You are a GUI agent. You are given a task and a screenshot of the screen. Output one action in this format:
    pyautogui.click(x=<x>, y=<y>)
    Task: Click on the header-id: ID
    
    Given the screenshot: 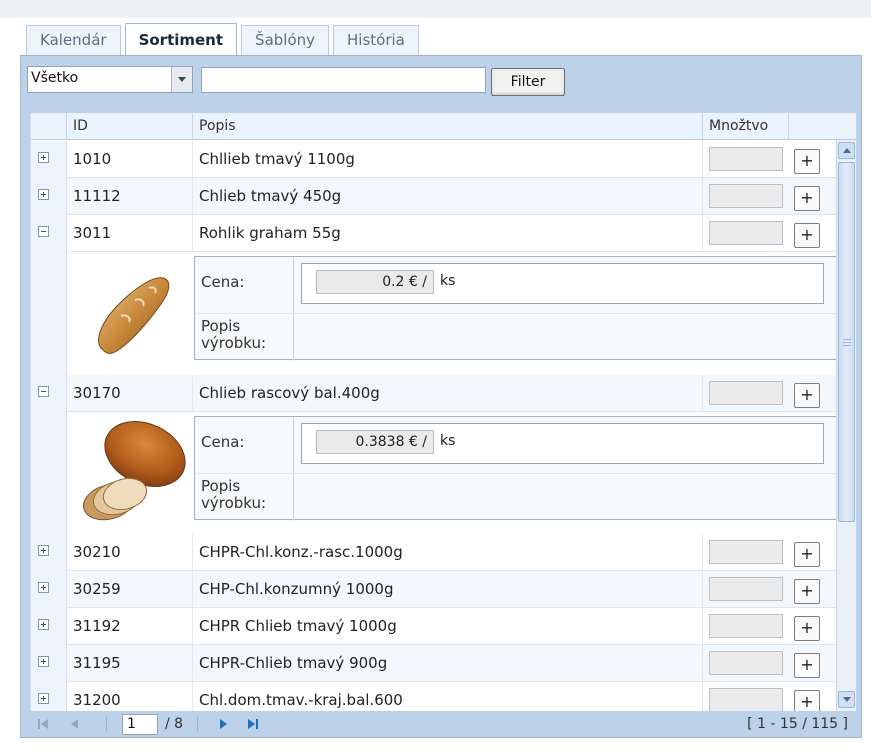 What is the action you would take?
    pyautogui.click(x=130, y=126)
    